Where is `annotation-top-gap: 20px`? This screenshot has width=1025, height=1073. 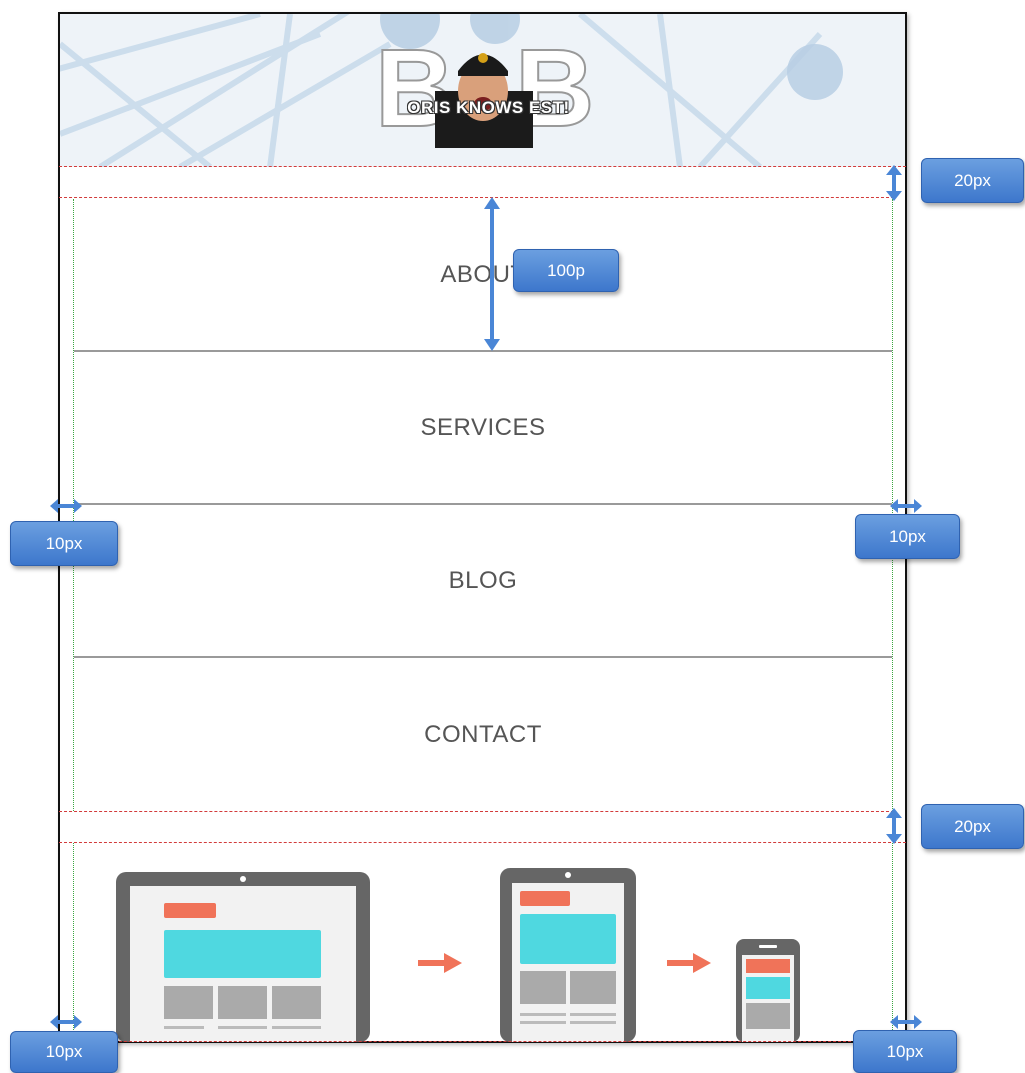 annotation-top-gap: 20px is located at coordinates (972, 180).